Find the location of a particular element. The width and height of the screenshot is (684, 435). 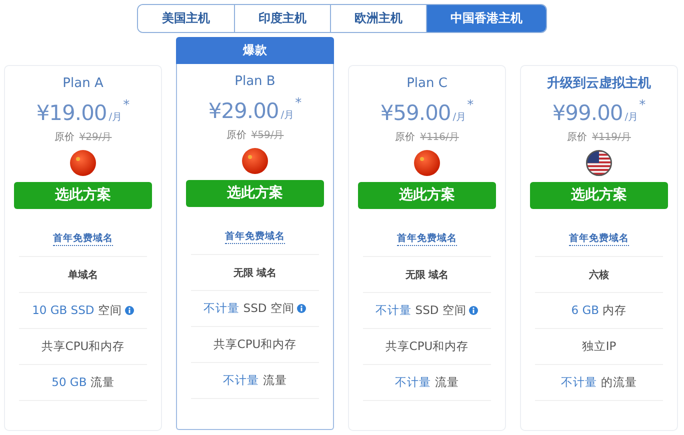

feature-text: 单域名 is located at coordinates (83, 275).